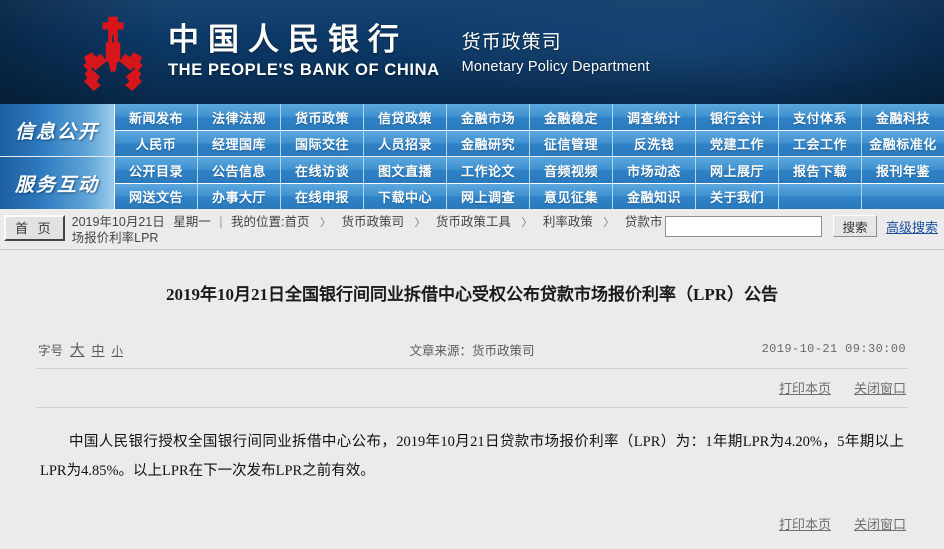 The image size is (944, 549). Describe the element at coordinates (239, 143) in the screenshot. I see `nav-item-treasury-management: 经理国库` at that location.